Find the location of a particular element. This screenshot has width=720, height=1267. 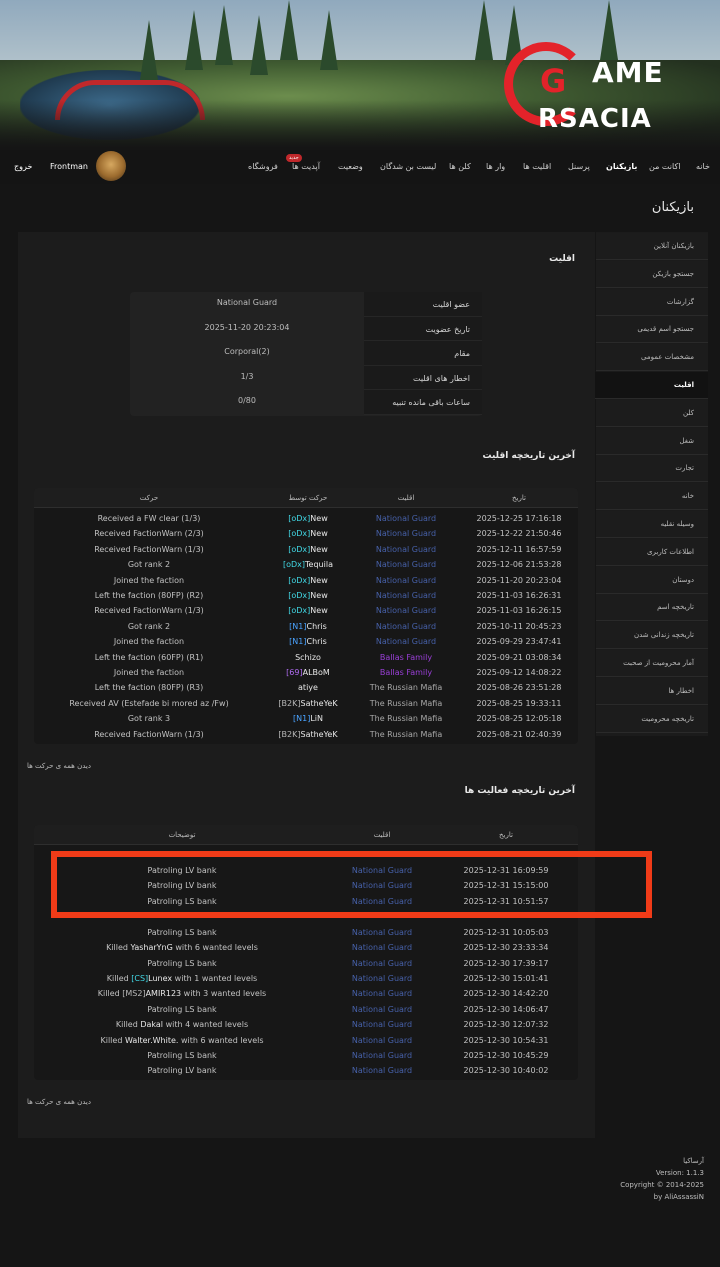

nav-shop: فروشگاه is located at coordinates (263, 166).